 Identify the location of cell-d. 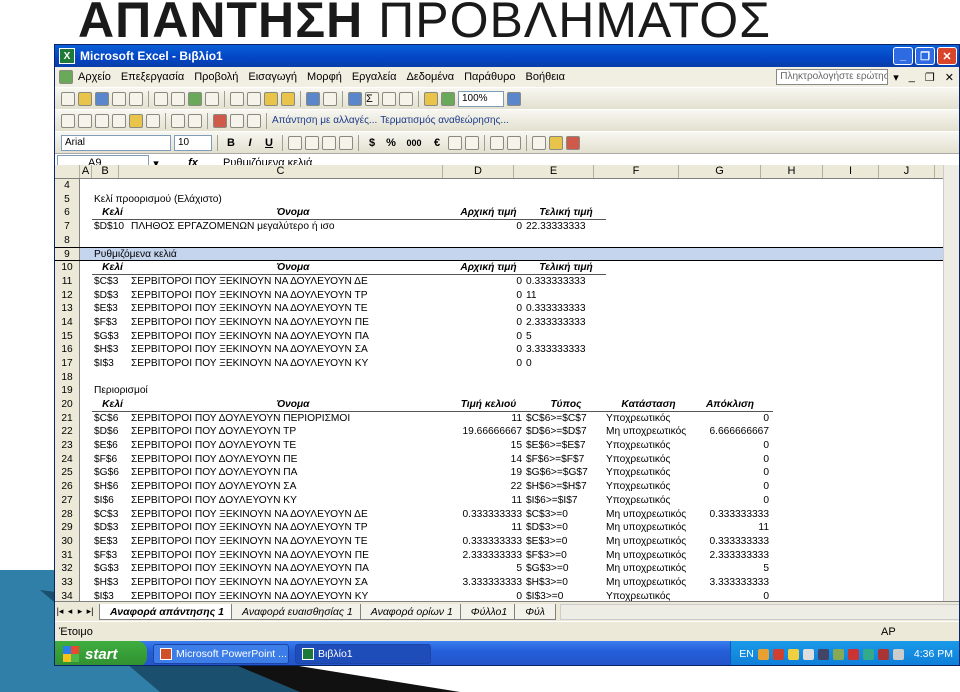
(490, 378).